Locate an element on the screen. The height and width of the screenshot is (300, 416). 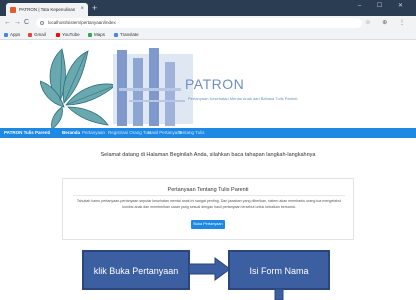
card-title: Pertanyaan Tentang Tulis Parenti is located at coordinates (208, 190).